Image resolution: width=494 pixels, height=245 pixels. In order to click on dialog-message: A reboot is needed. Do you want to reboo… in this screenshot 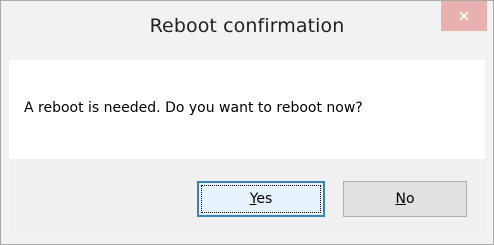, I will do `click(193, 108)`.